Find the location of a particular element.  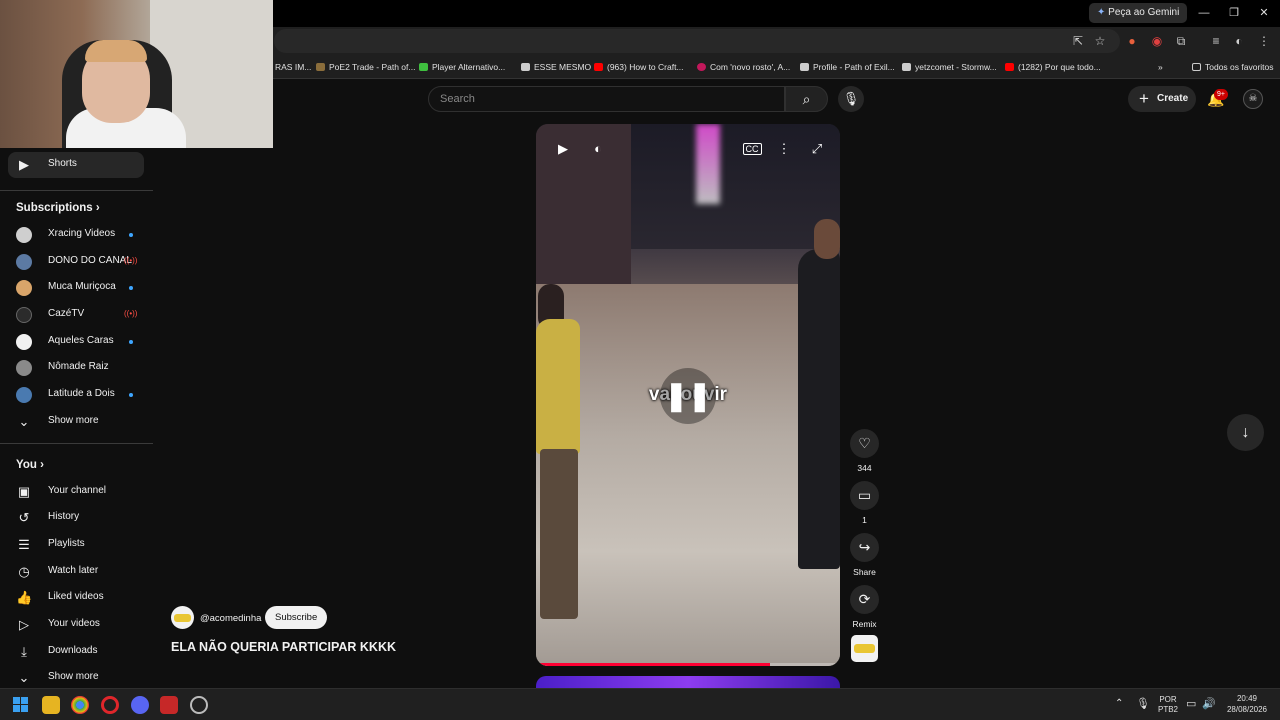

sidebar-item-subscription: DONO DO CANAL ((•)) is located at coordinates (76, 262).